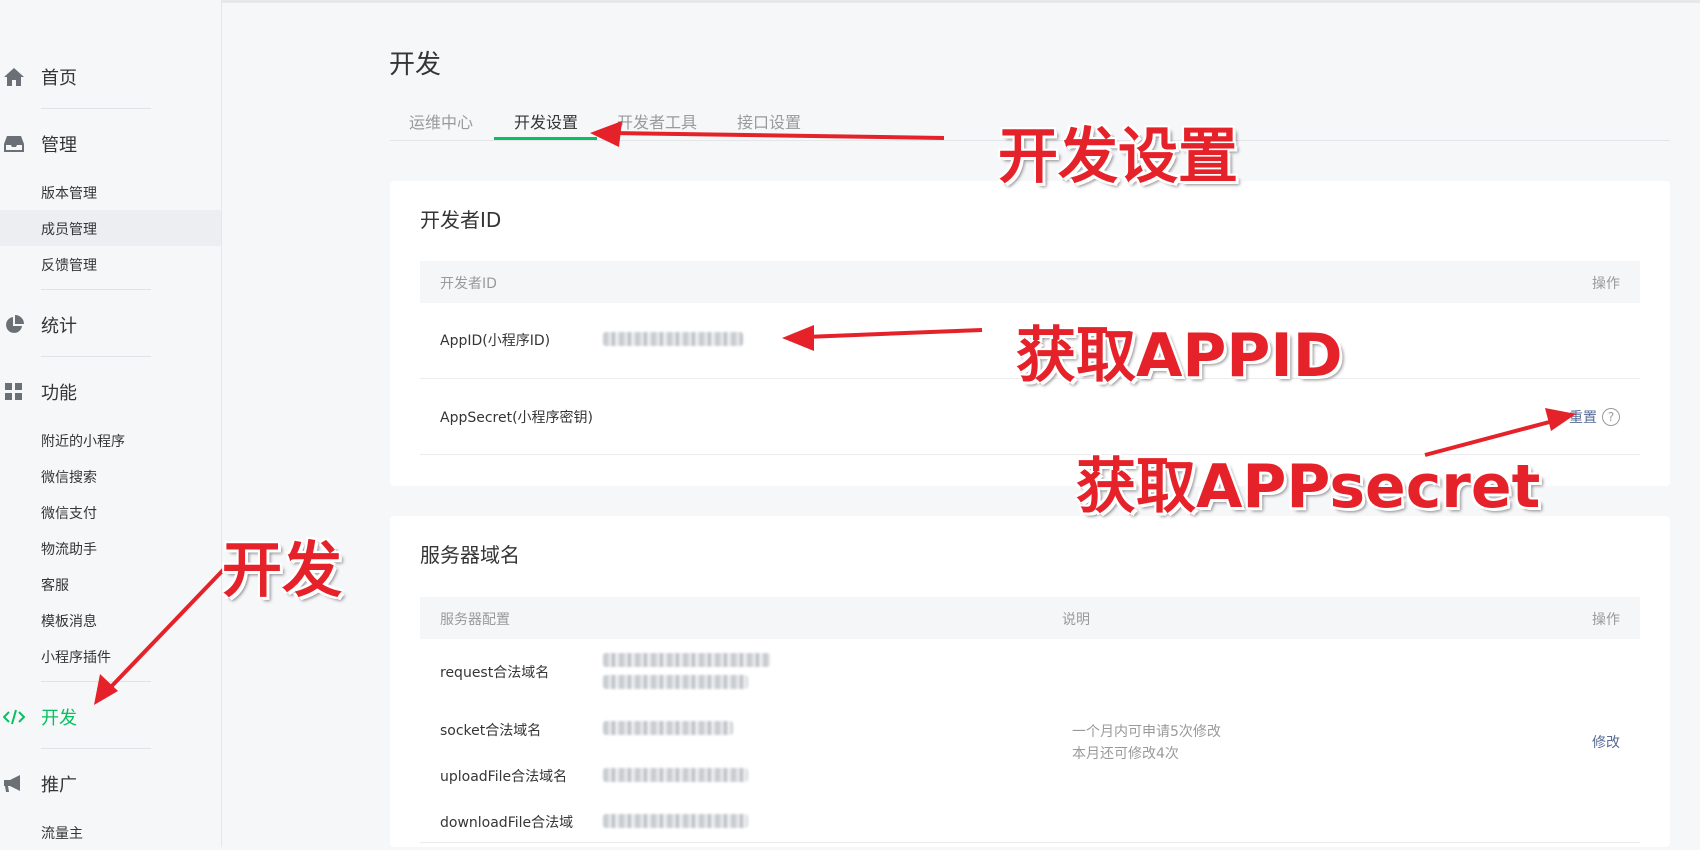 This screenshot has height=850, width=1700. Describe the element at coordinates (161, 635) in the screenshot. I see `arrow-to-dev-sidebar` at that location.